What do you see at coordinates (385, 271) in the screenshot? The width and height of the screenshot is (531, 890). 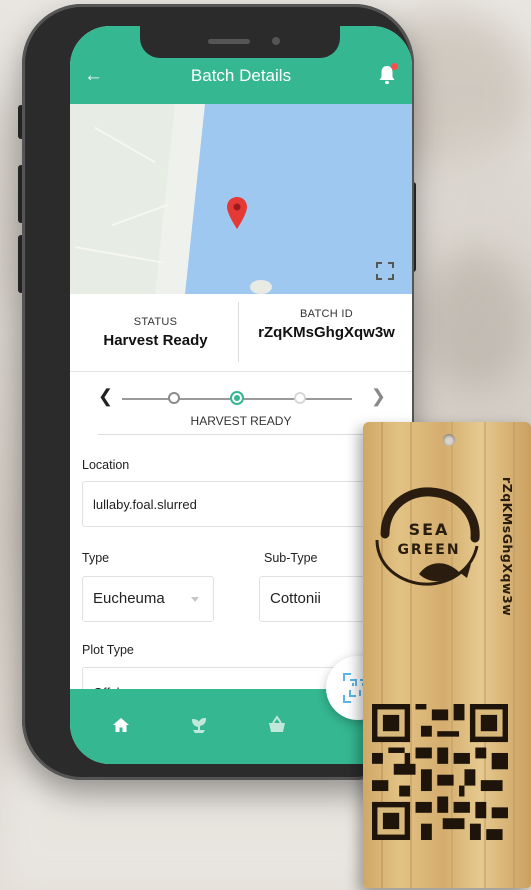 I see `fullscreen-icon` at bounding box center [385, 271].